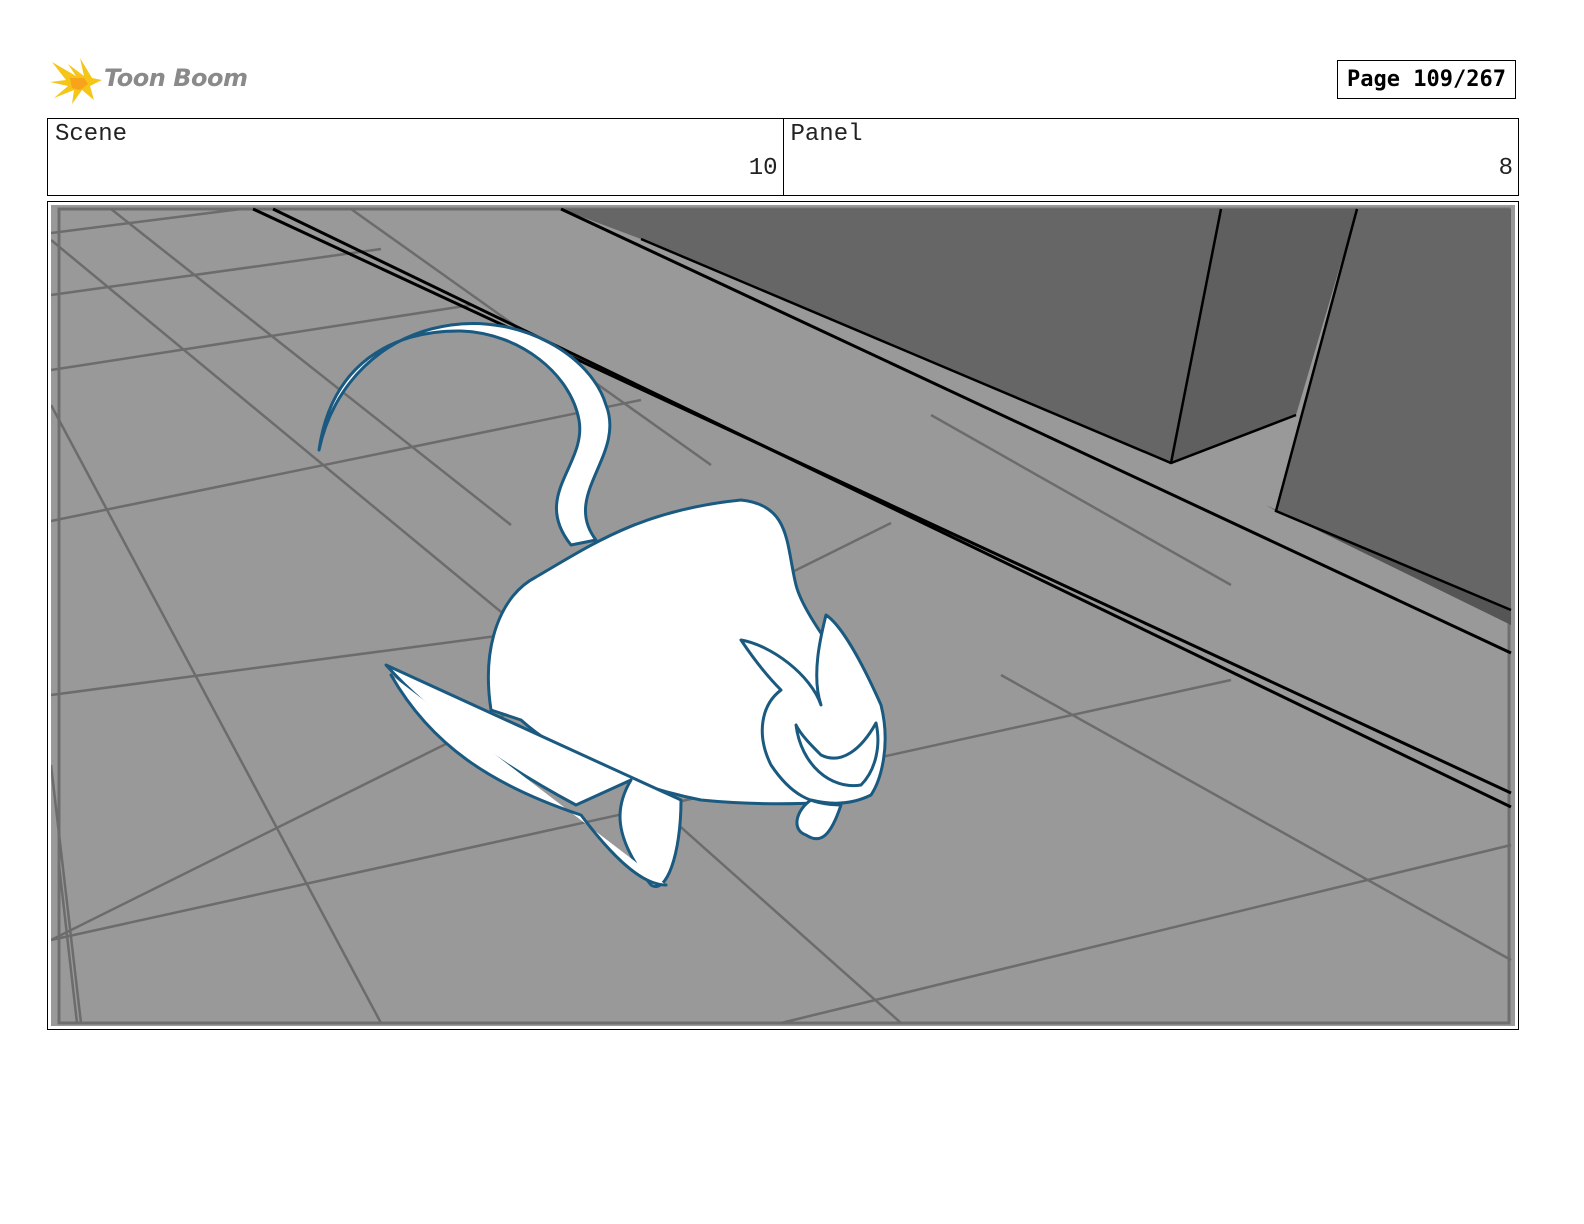  Describe the element at coordinates (91, 134) in the screenshot. I see `scene-label: Scene` at that location.